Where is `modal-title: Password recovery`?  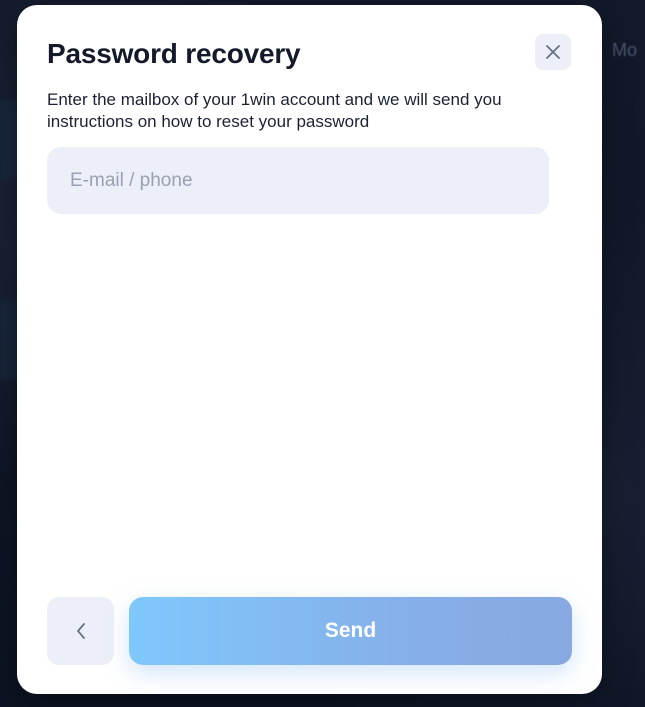
modal-title: Password recovery is located at coordinates (174, 53).